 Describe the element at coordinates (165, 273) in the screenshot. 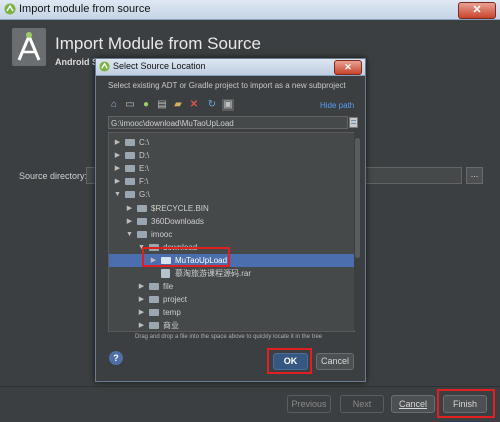

I see `archive-file-icon` at that location.